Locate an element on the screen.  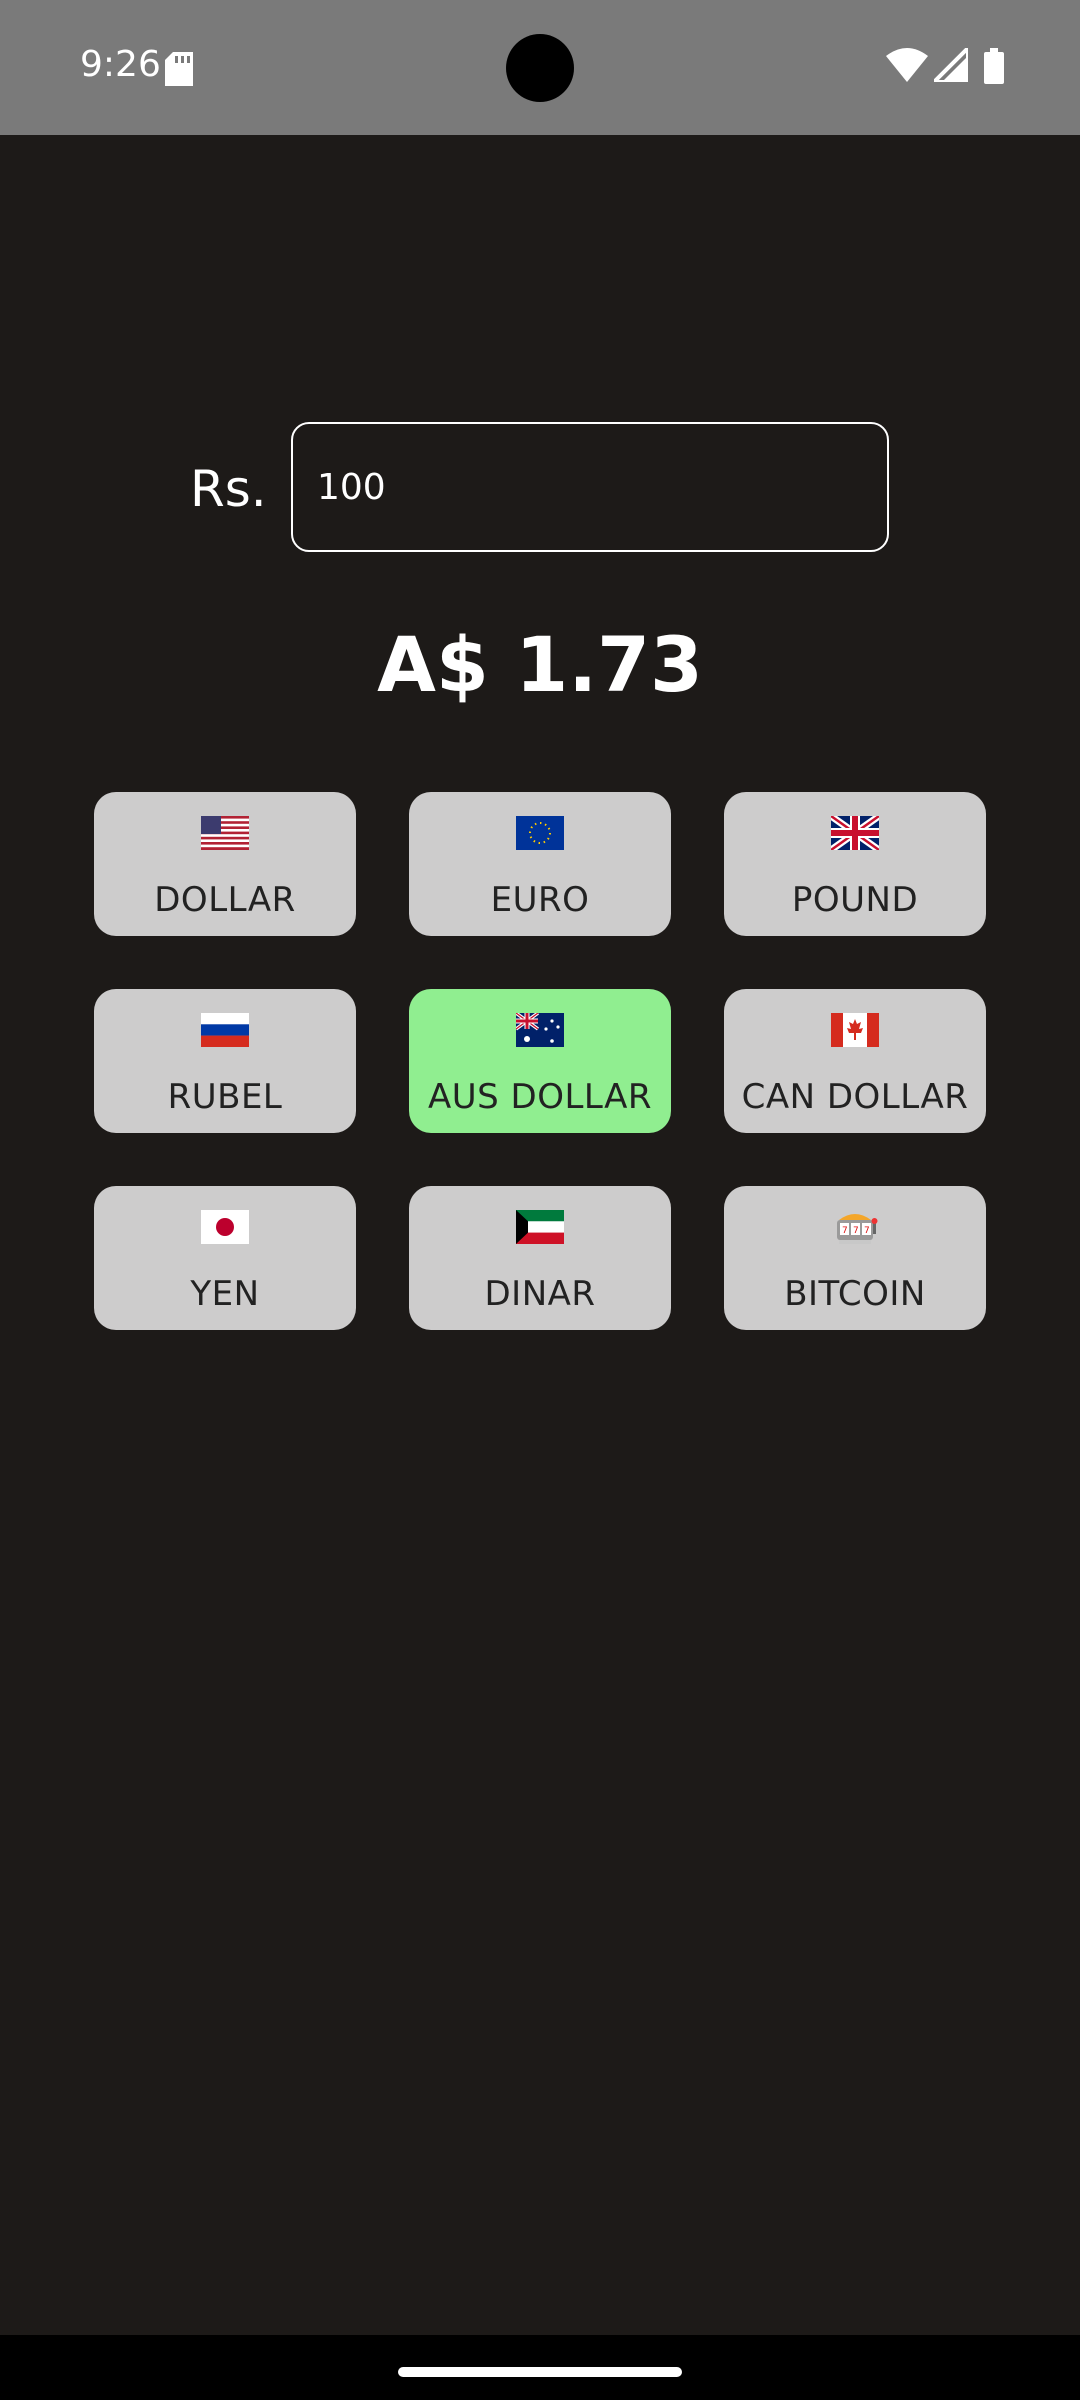
button-label: AUS DOLLAR is located at coordinates (540, 1097).